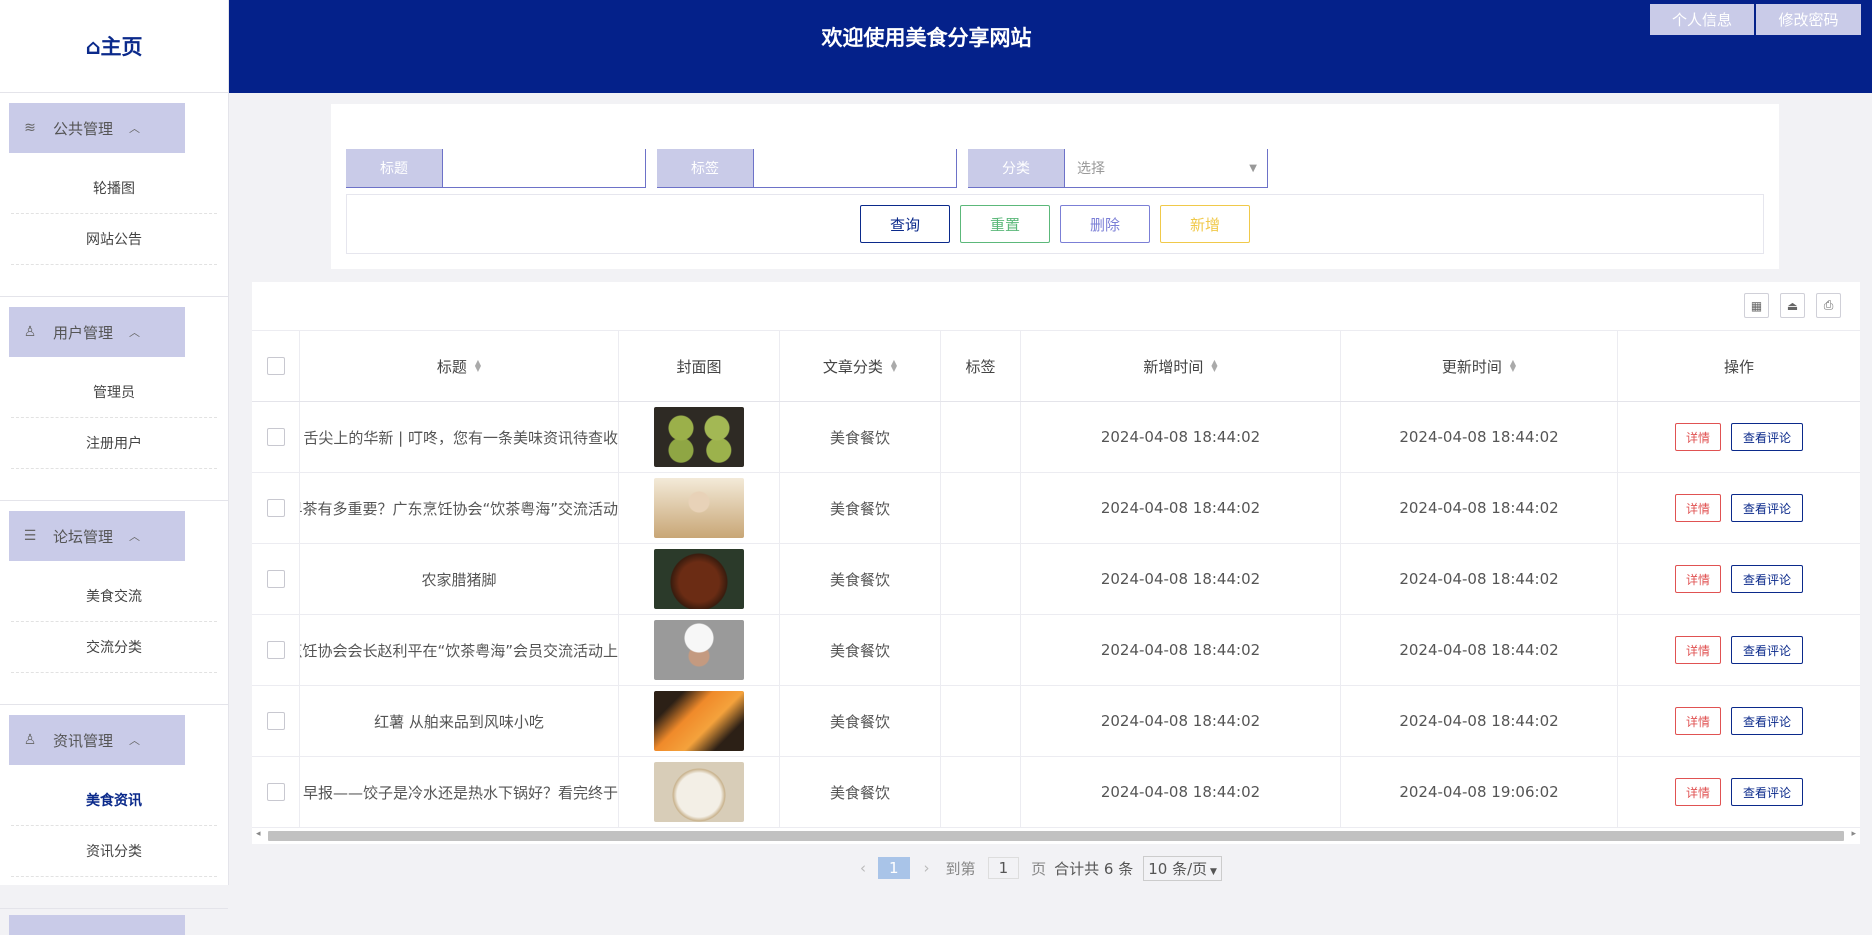  Describe the element at coordinates (114, 596) in the screenshot. I see `sidebar-item-food-exchange: 美食交流` at that location.